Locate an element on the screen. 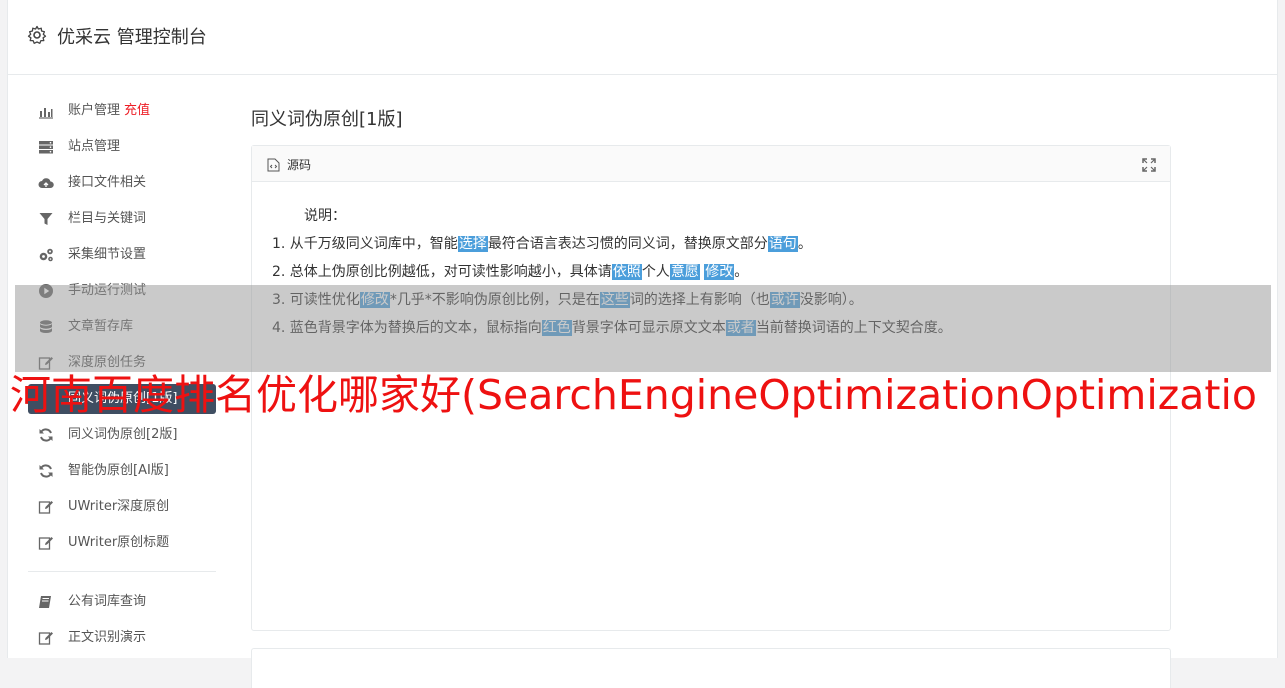 The image size is (1285, 688). sidebar-item-9: 同义词伪原创[2版] is located at coordinates (122, 435).